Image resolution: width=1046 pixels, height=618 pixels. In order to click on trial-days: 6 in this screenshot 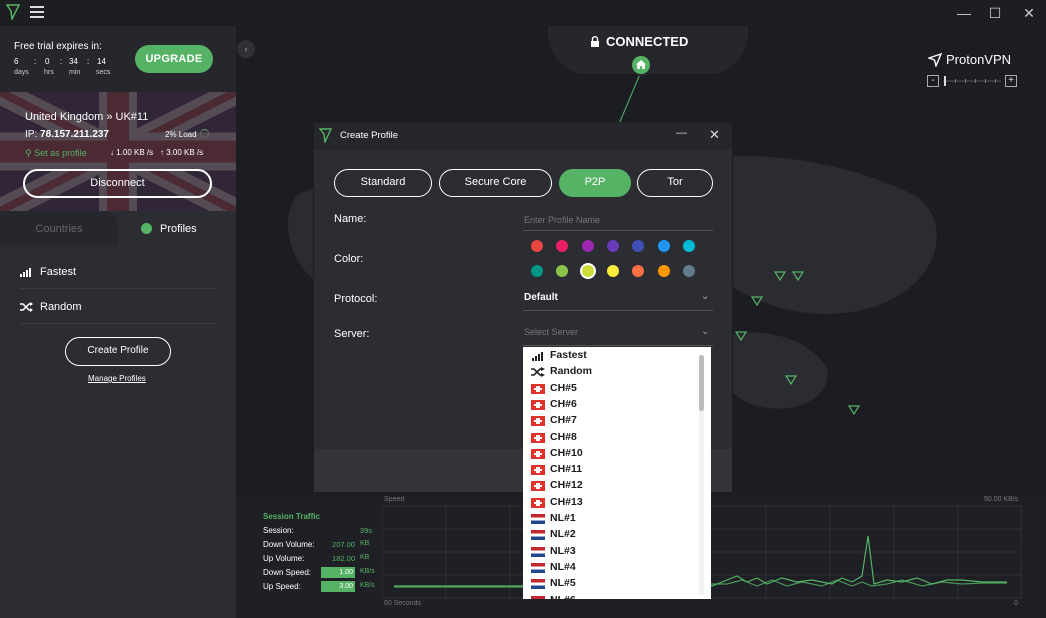, I will do `click(16, 61)`.